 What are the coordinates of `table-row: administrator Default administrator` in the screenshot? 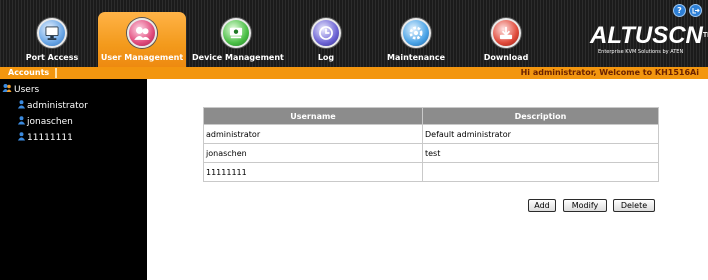 It's located at (431, 134).